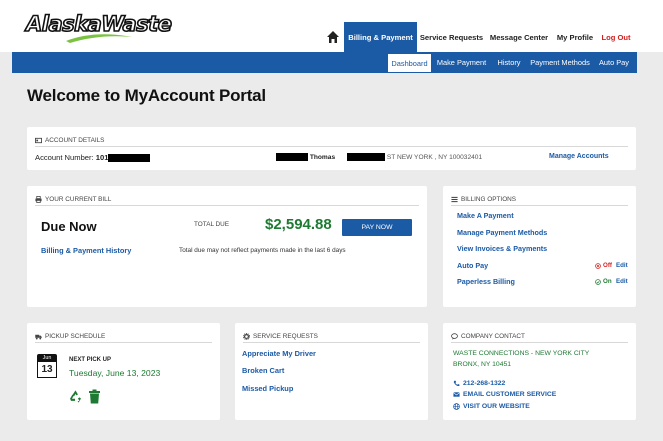 The width and height of the screenshot is (663, 441). What do you see at coordinates (510, 394) in the screenshot?
I see `email-link-text: EMAIL CUSTOMER SERVICE` at bounding box center [510, 394].